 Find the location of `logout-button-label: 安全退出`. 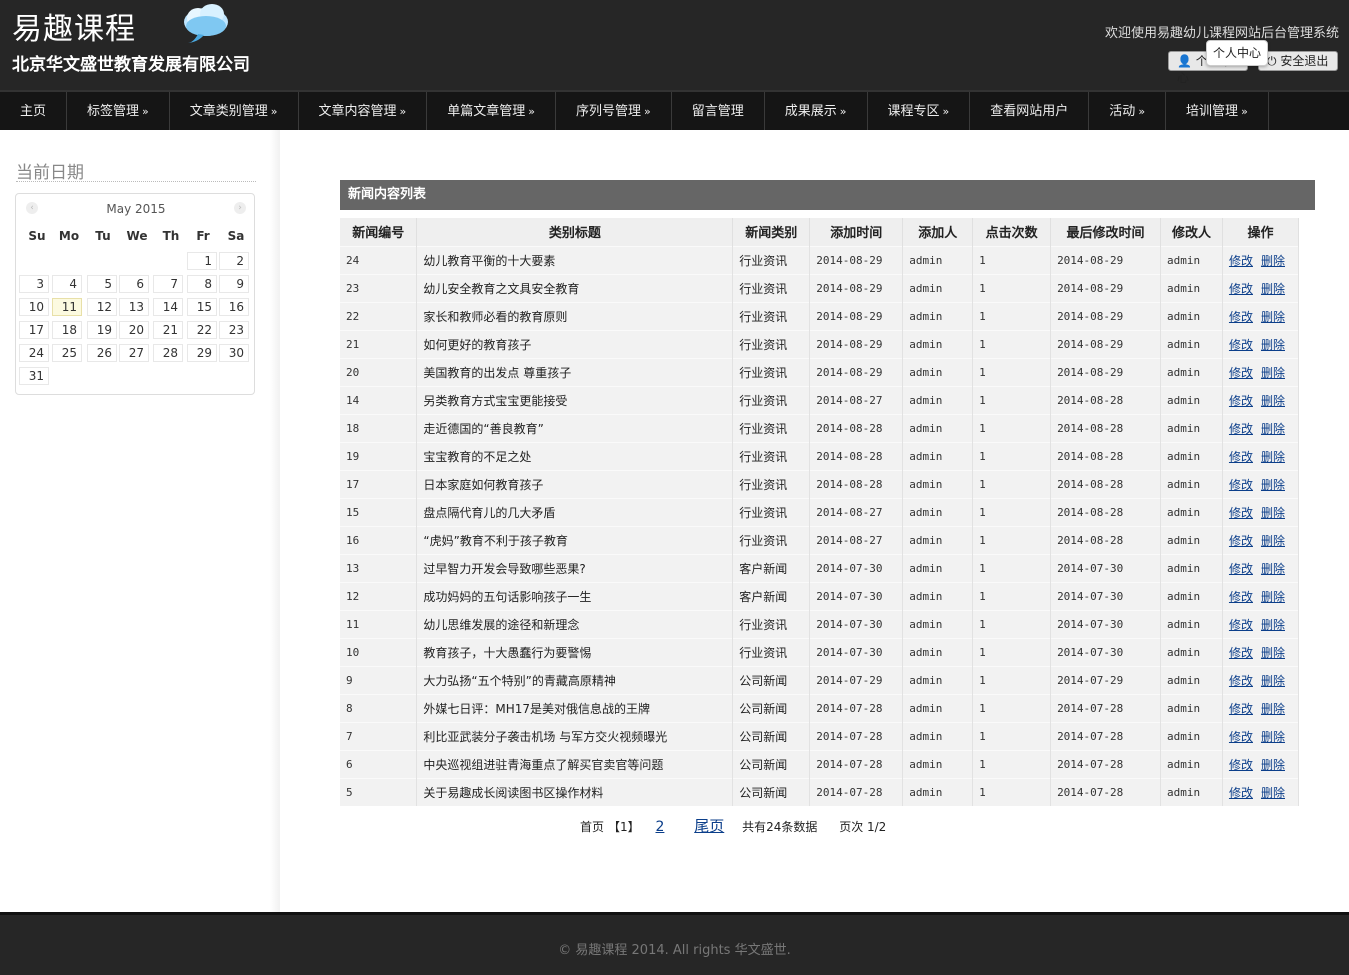

logout-button-label: 安全退出 is located at coordinates (1304, 61).